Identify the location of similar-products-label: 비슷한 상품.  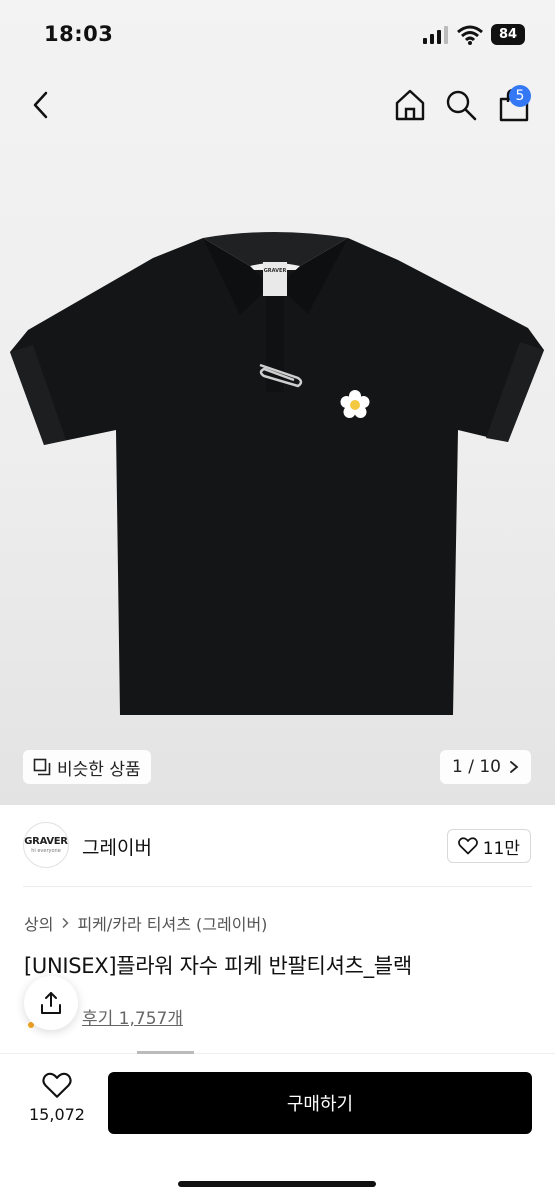
(99, 769).